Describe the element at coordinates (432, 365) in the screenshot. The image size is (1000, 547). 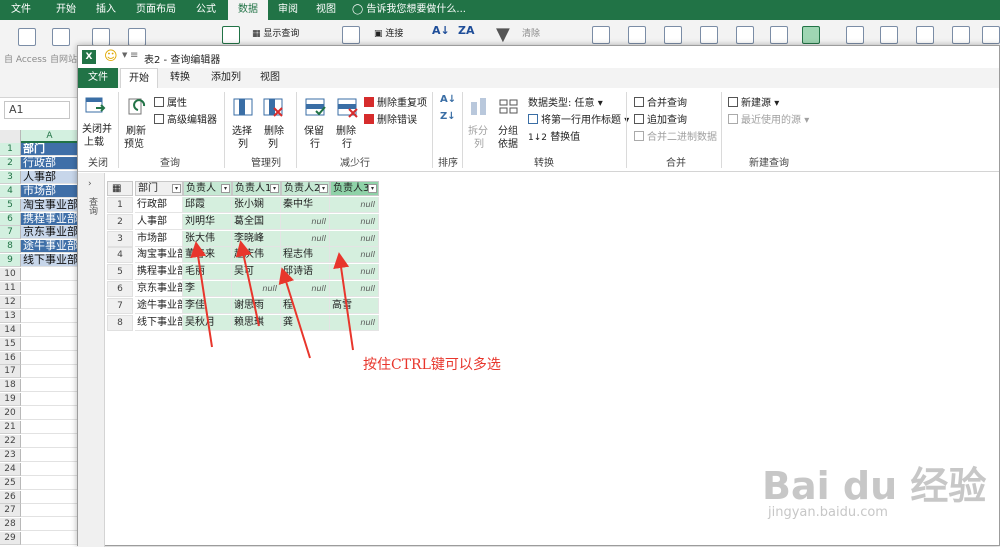
I see `annotation-text: 按住CTRL键可以多选` at that location.